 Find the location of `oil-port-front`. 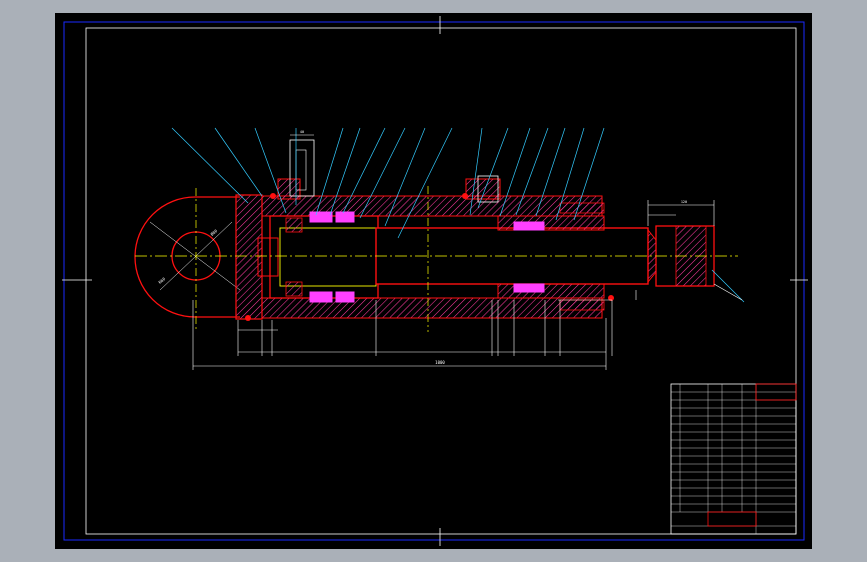

oil-port-front is located at coordinates (483, 189).